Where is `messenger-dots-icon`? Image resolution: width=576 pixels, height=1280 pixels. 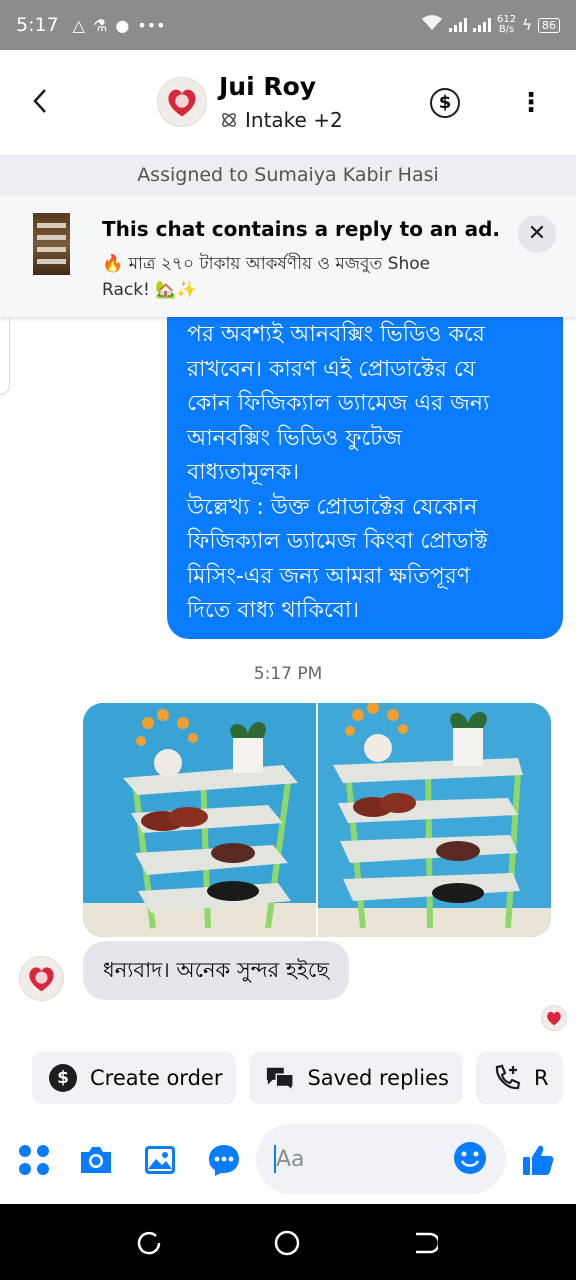
messenger-dots-icon is located at coordinates (224, 1160).